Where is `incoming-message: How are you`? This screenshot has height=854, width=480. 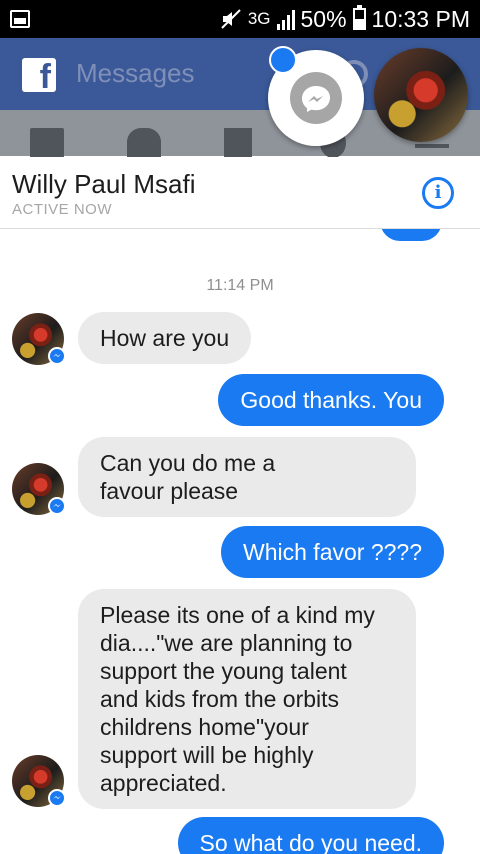
incoming-message: How are you is located at coordinates (165, 338).